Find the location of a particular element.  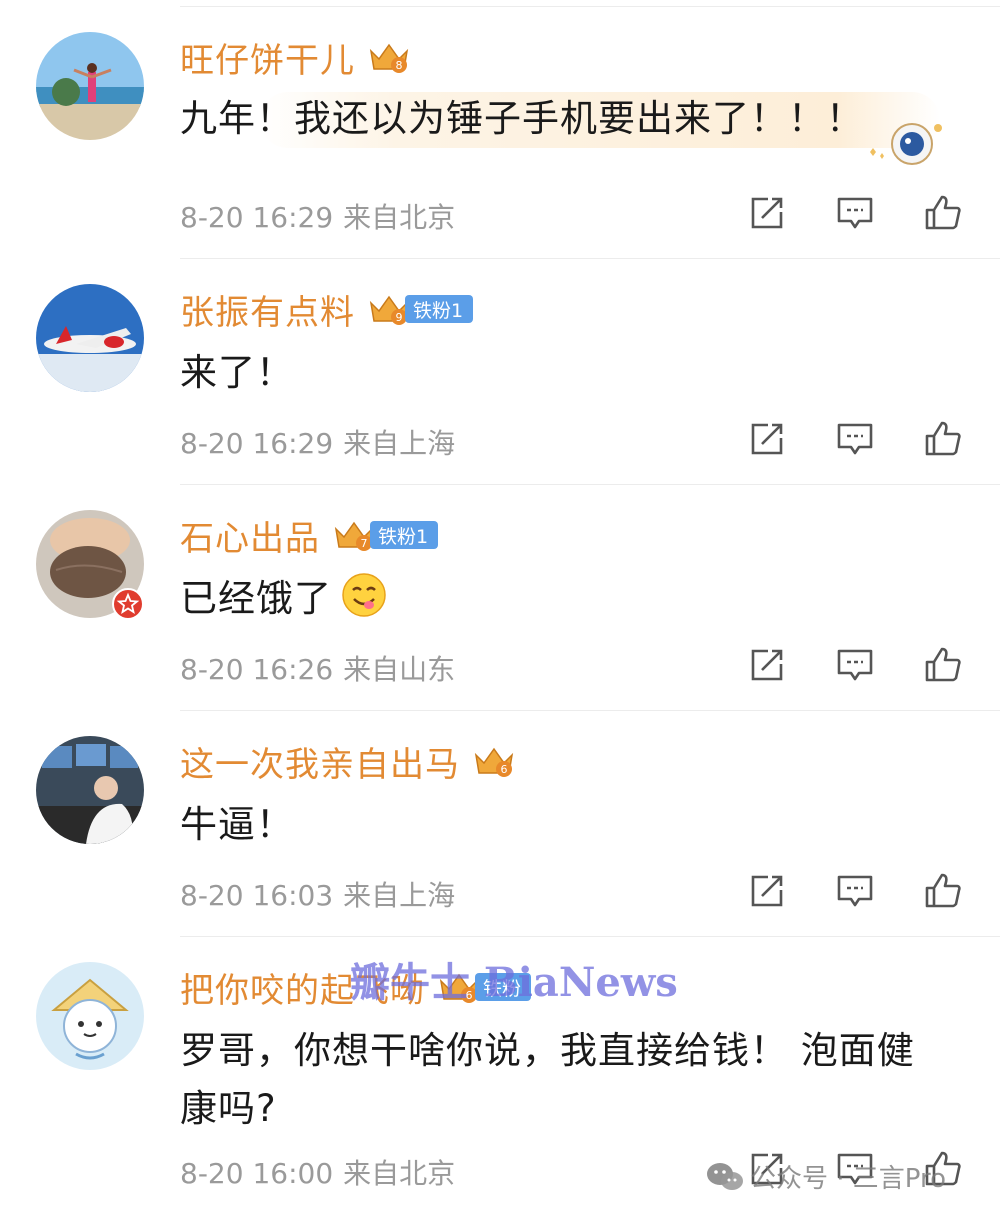

username: 这一次我亲自出马 is located at coordinates (320, 761).